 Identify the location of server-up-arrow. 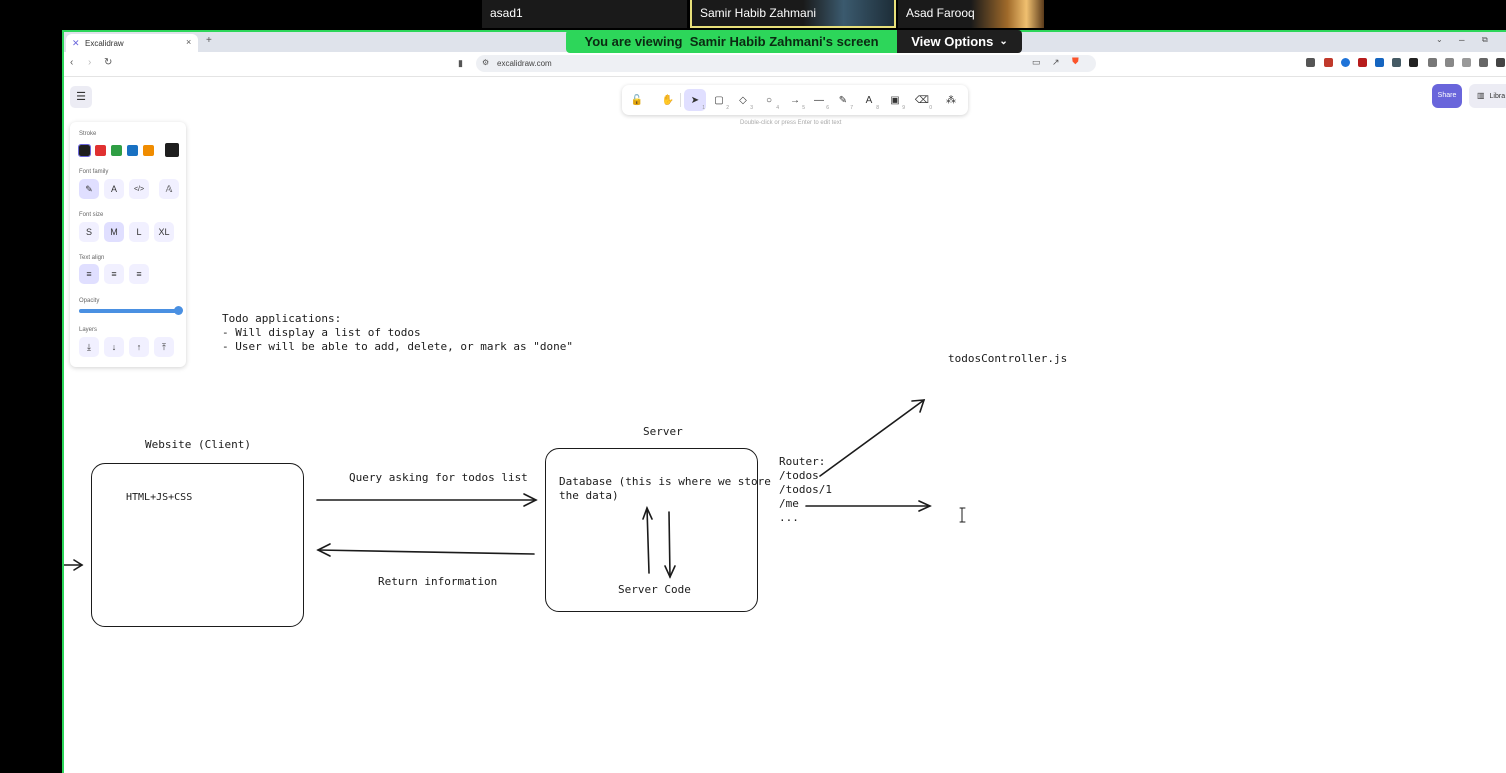
(647, 539).